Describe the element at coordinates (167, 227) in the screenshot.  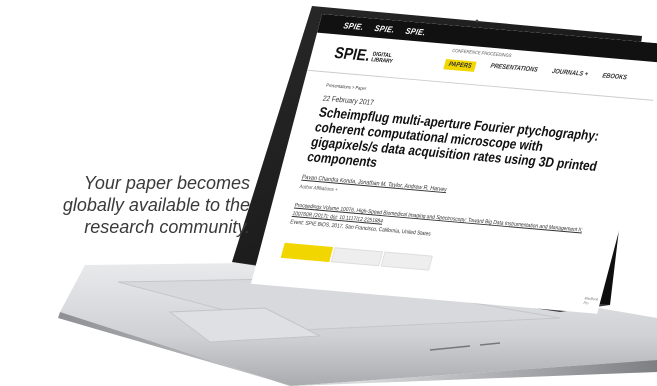
I see `promo-line-3: research community.` at that location.